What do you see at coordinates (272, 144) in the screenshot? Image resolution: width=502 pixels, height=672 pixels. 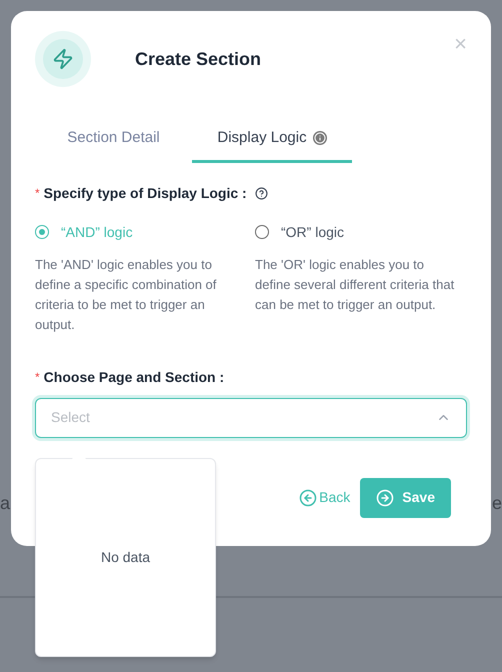 I see `tab: Display Logic` at bounding box center [272, 144].